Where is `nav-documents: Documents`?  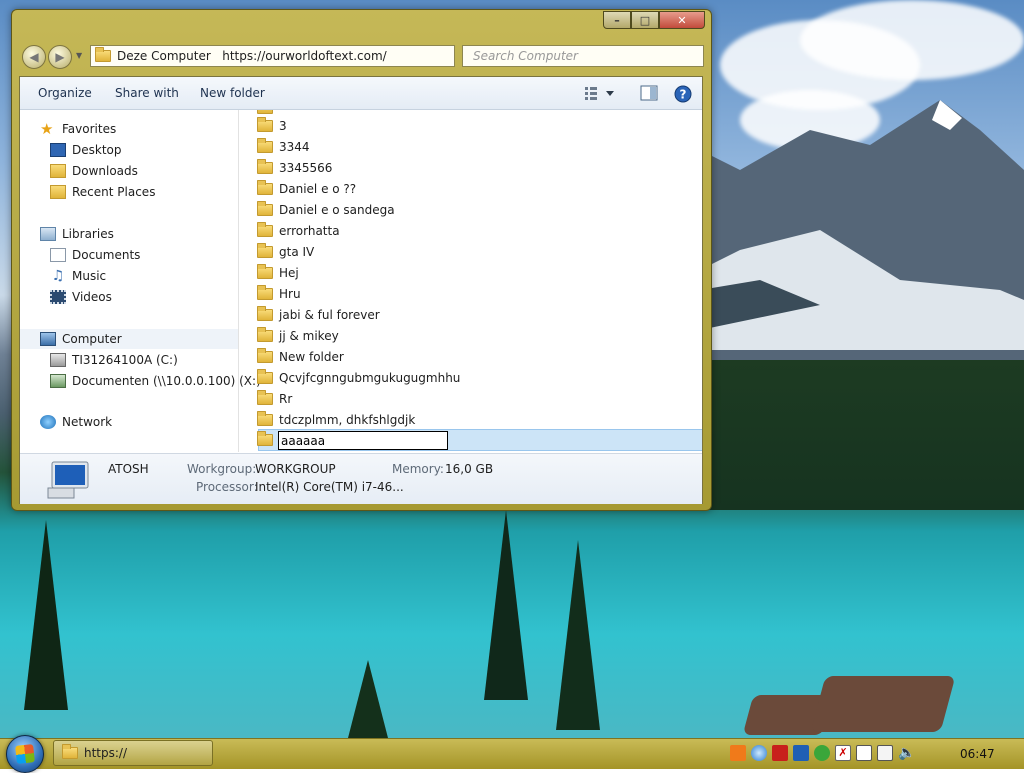
nav-documents: Documents is located at coordinates (95, 255).